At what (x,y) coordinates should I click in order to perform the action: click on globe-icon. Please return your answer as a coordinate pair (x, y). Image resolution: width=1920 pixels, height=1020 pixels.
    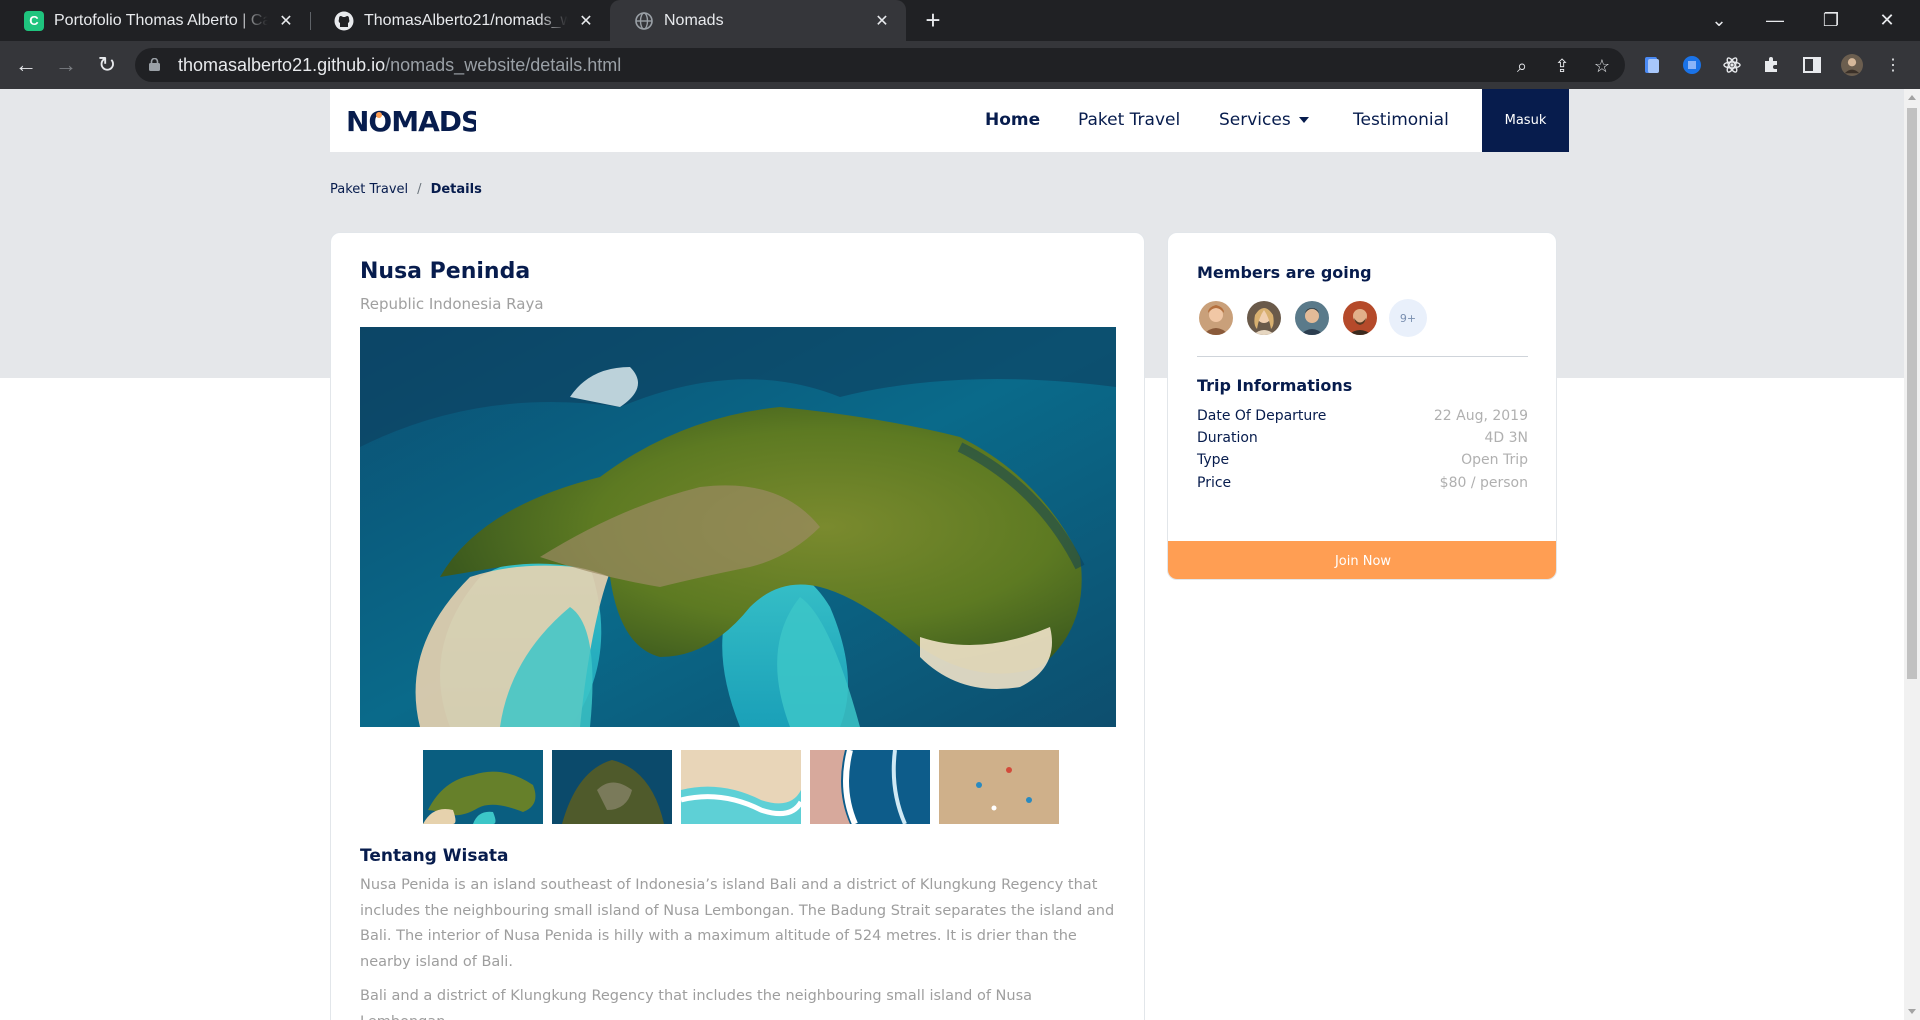
    Looking at the image, I should click on (644, 21).